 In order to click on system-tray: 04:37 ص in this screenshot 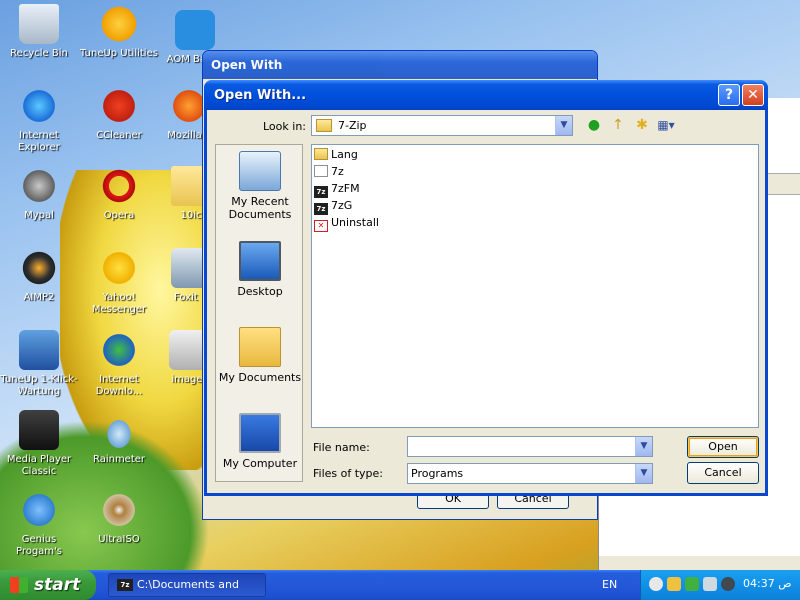, I will do `click(720, 585)`.